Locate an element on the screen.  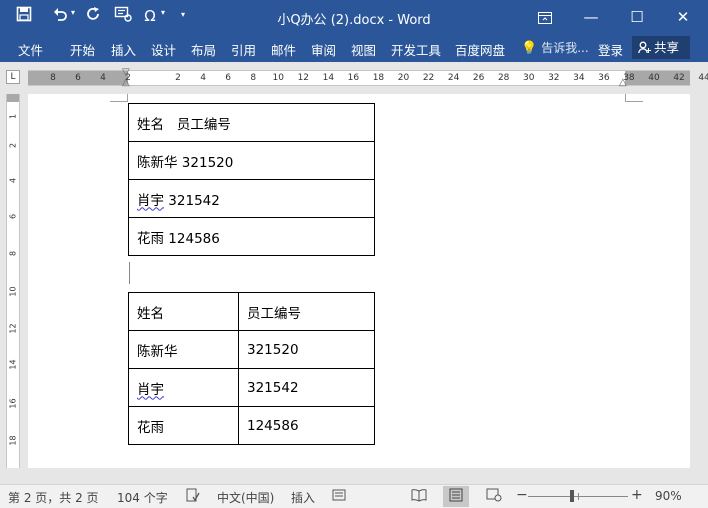
tab-home: 开始 is located at coordinates (82, 49).